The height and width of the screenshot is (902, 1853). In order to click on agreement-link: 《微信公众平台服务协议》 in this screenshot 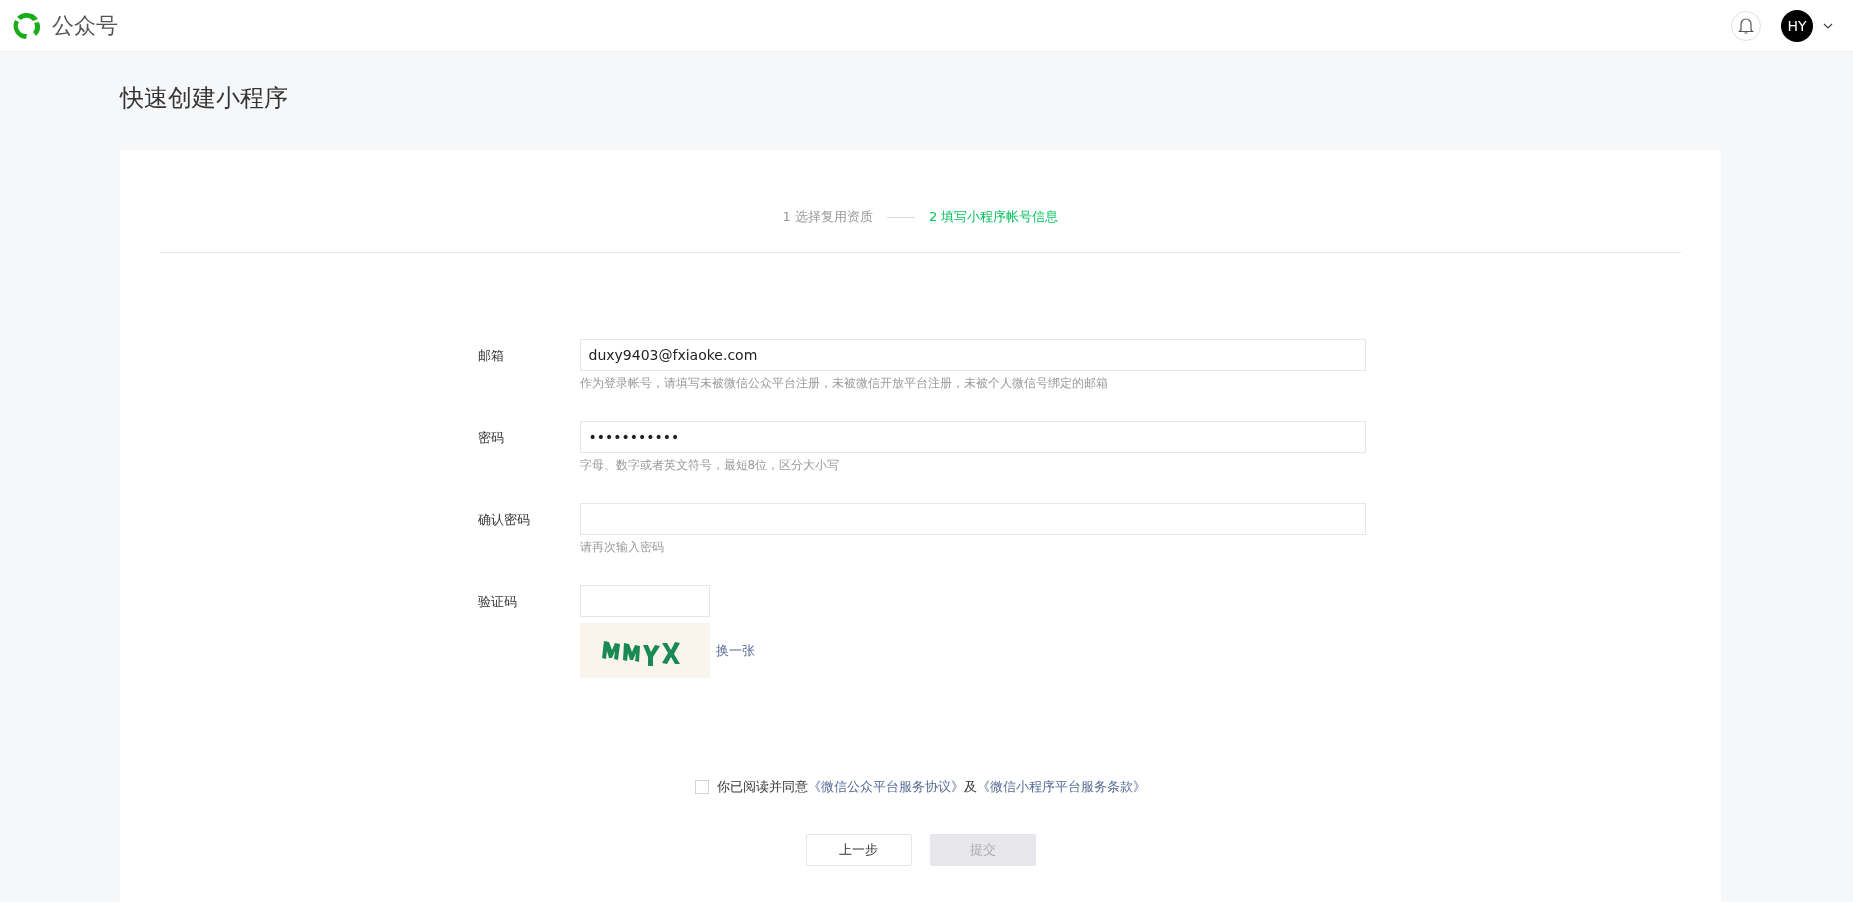, I will do `click(886, 786)`.